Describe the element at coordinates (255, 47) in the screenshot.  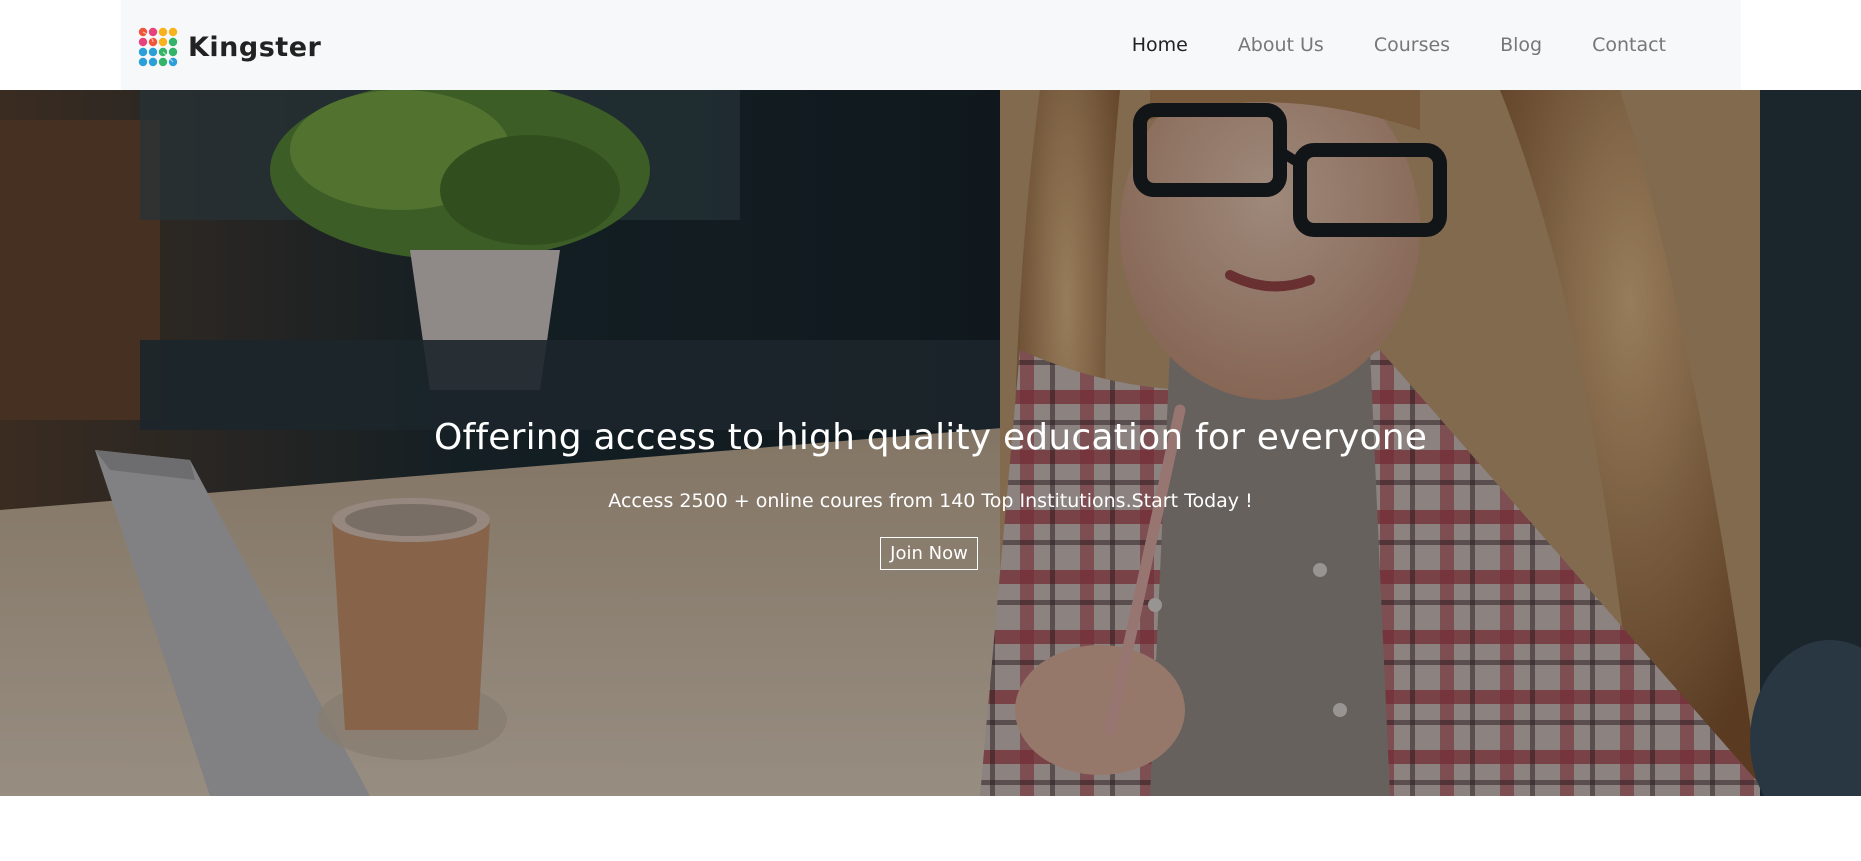
I see `brand-name: Kingster` at that location.